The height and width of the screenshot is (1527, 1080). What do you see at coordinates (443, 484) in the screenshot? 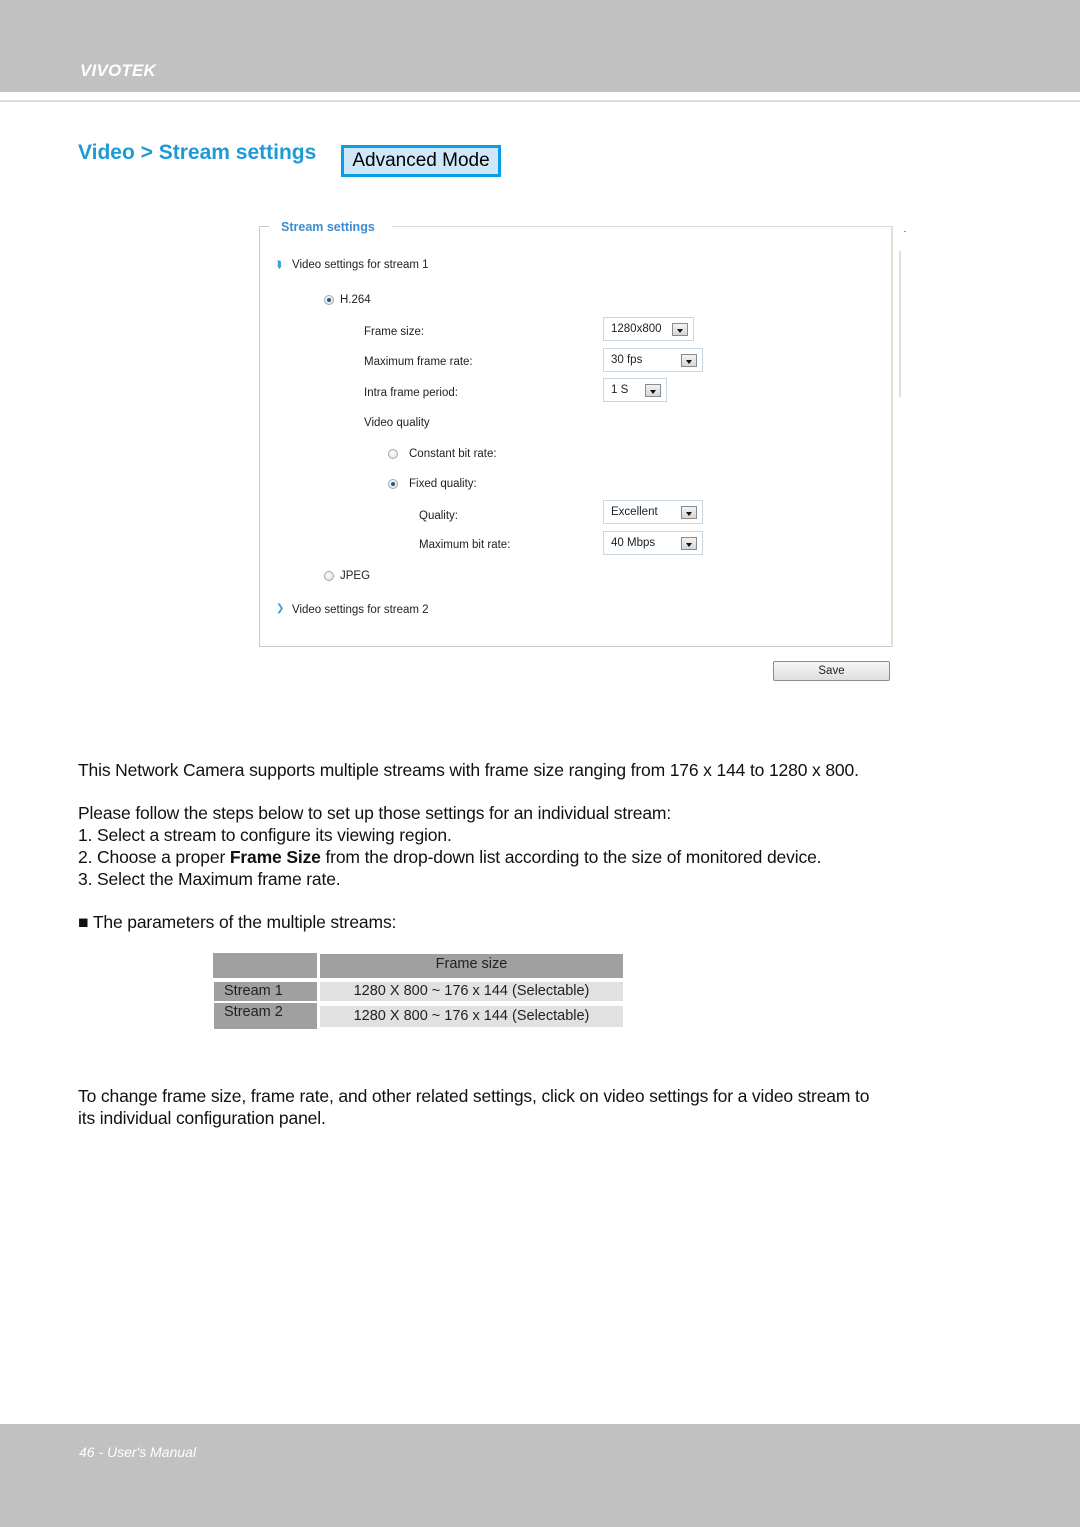
I see `fixed-quality-label: Fixed quality:` at bounding box center [443, 484].